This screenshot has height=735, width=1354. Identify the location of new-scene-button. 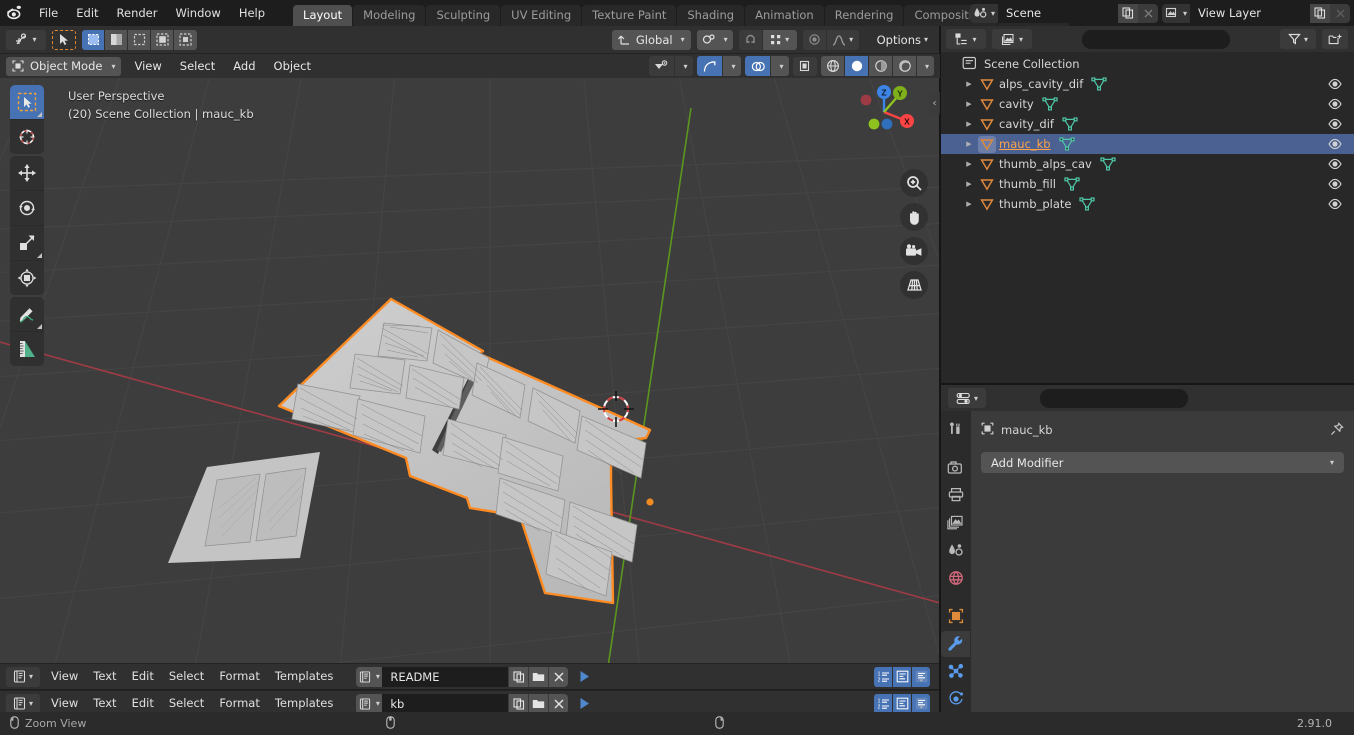
(1128, 13).